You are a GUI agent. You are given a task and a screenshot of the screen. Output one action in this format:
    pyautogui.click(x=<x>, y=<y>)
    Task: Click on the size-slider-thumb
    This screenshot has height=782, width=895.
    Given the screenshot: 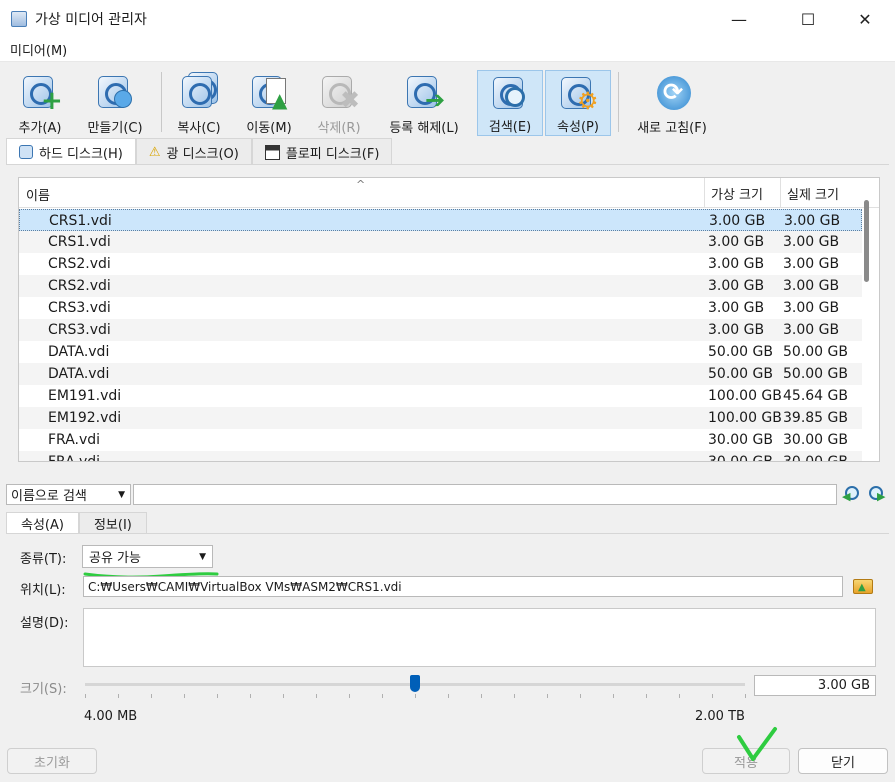 What is the action you would take?
    pyautogui.click(x=415, y=683)
    